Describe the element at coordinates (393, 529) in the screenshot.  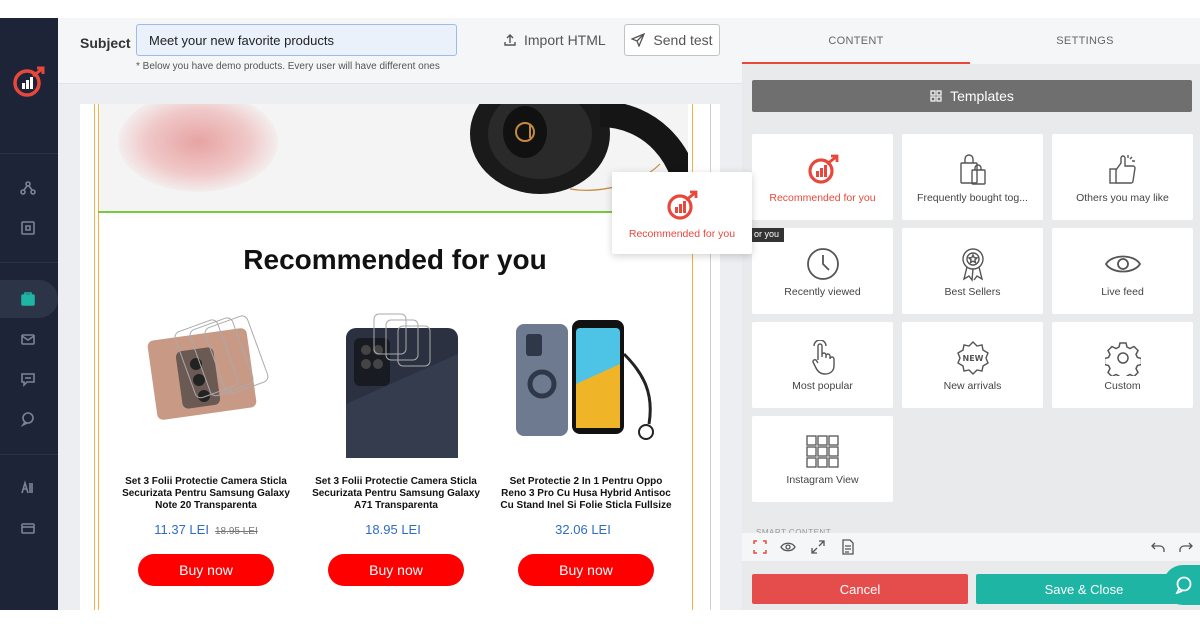
I see `product-current-price: 18.95 LEI` at that location.